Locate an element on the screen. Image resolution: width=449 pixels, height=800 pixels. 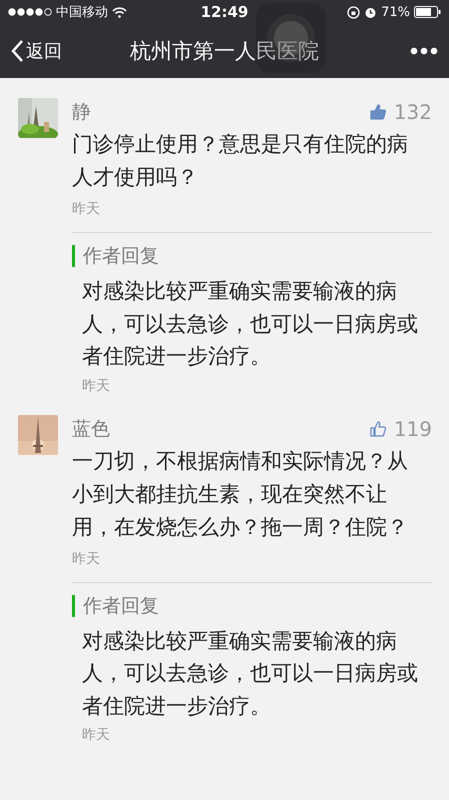
like-count: 132 is located at coordinates (413, 112).